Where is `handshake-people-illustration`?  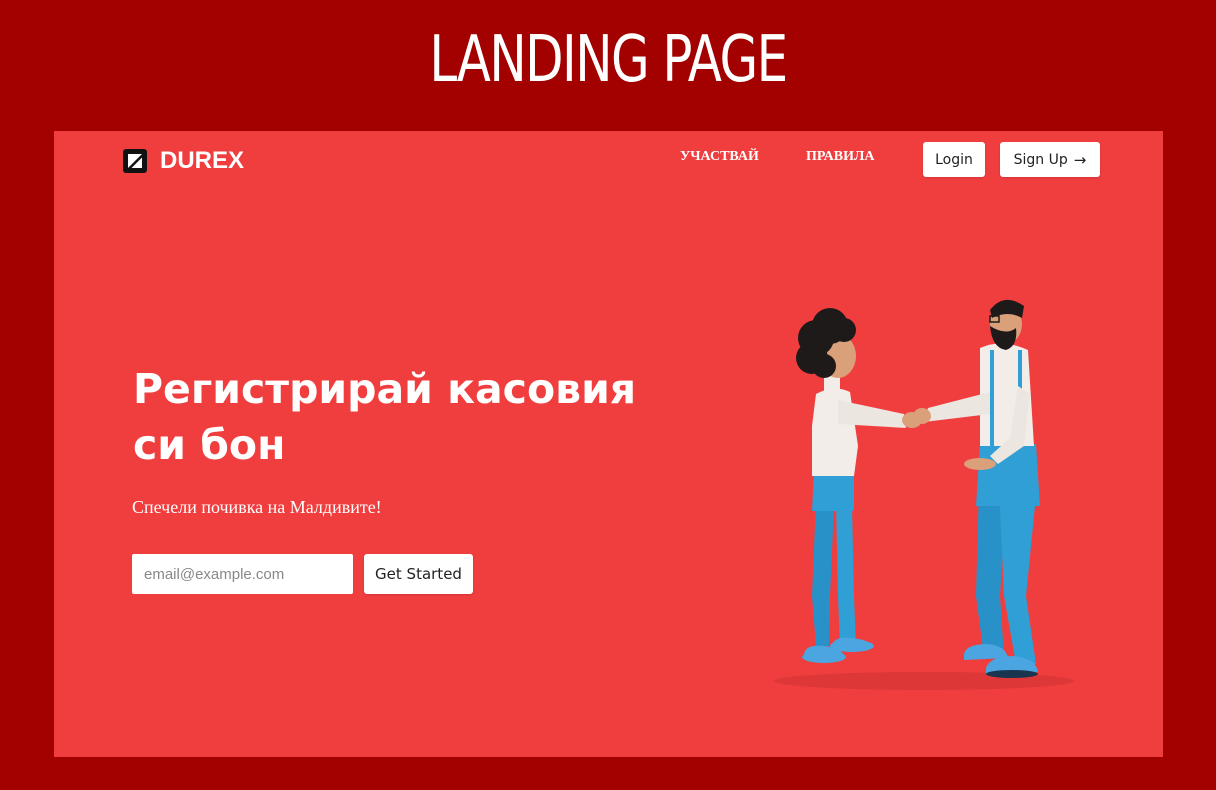
handshake-people-illustration is located at coordinates (924, 494).